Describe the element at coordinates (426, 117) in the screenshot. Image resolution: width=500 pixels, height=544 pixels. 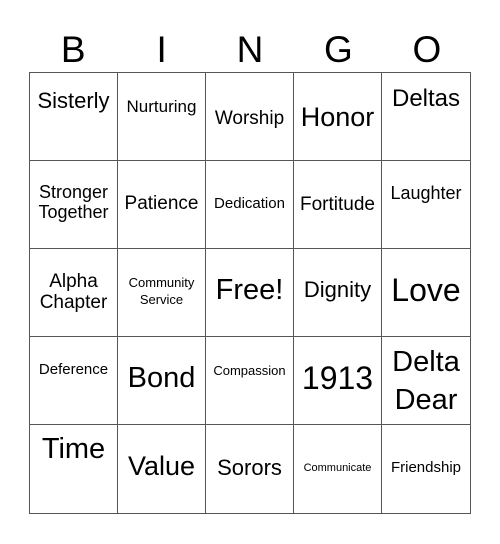
I see `bingo-cell: Deltas` at that location.